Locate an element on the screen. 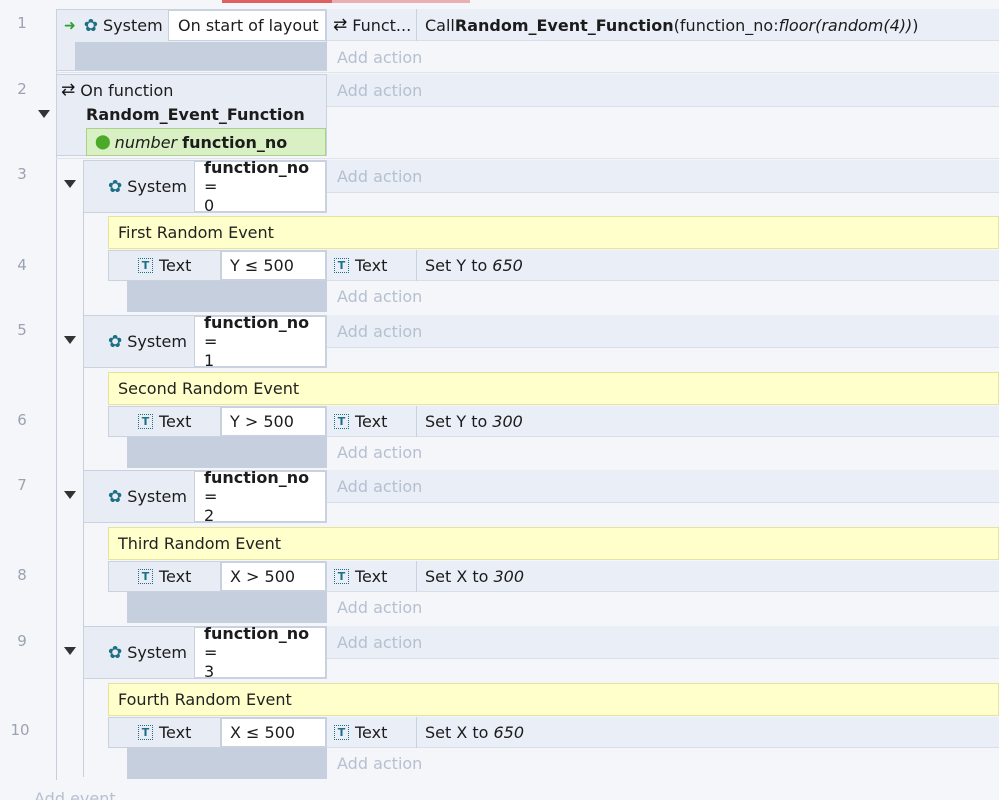 The height and width of the screenshot is (800, 999). condition-text: On start of layout is located at coordinates (247, 25).